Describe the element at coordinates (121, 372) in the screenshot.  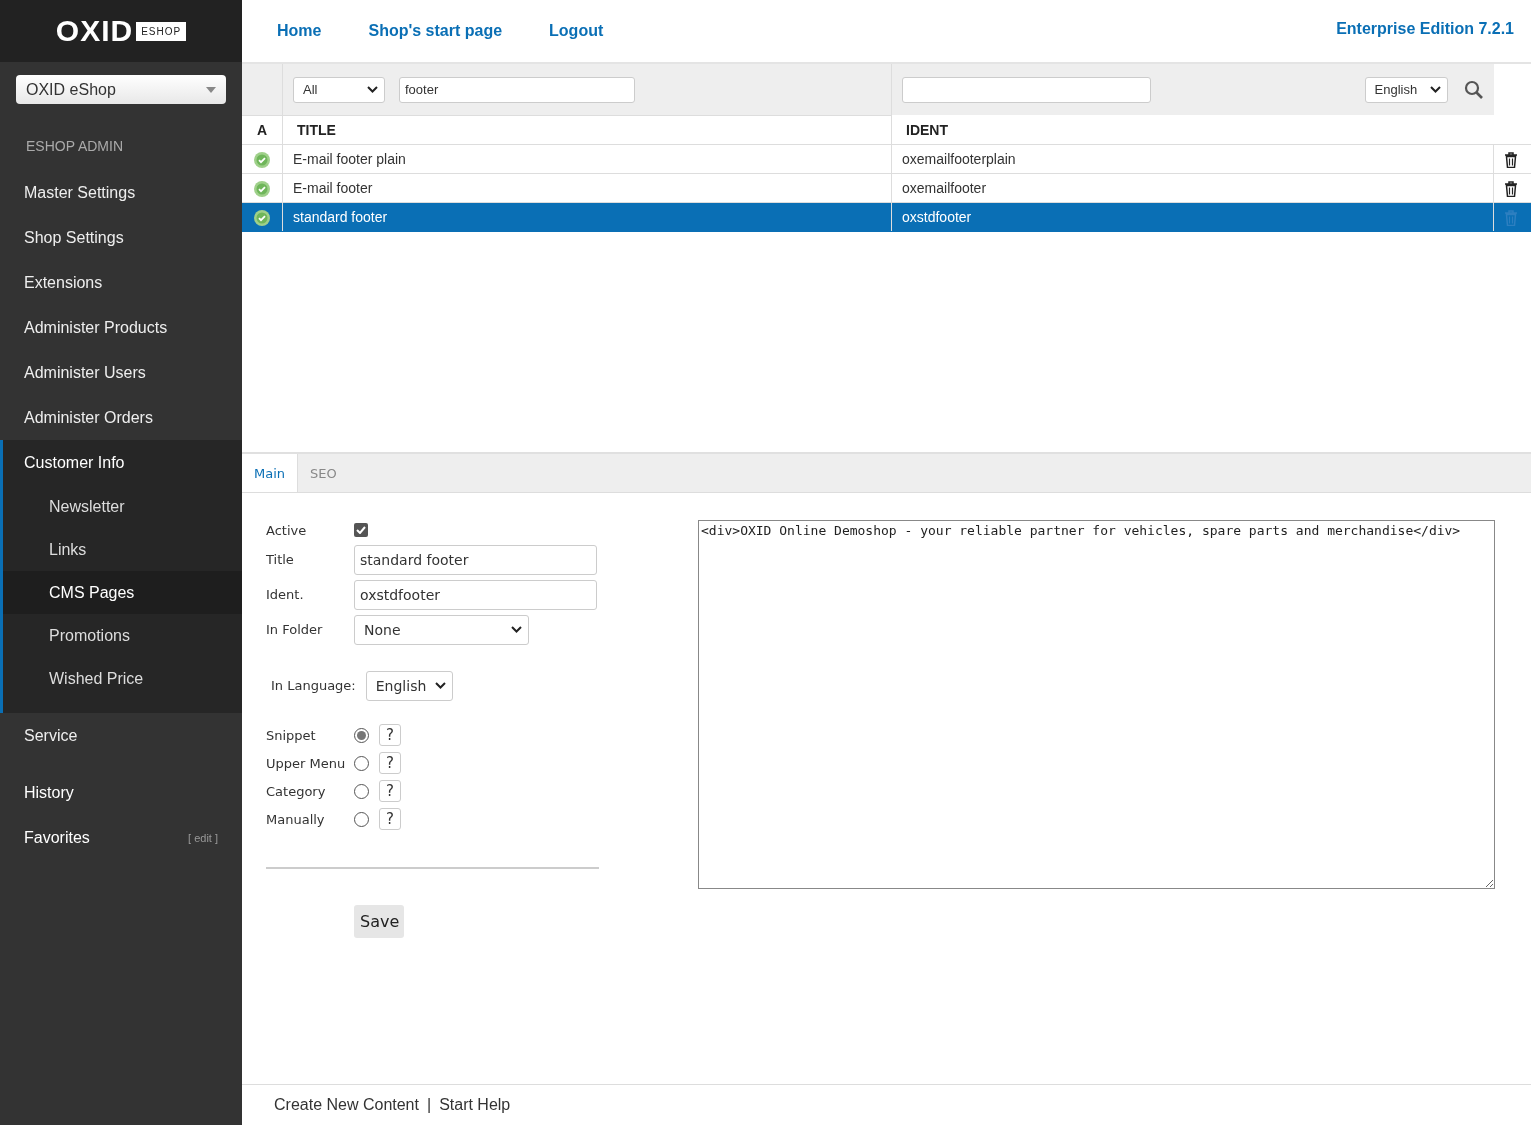
I see `menu-item: Administer Users` at that location.